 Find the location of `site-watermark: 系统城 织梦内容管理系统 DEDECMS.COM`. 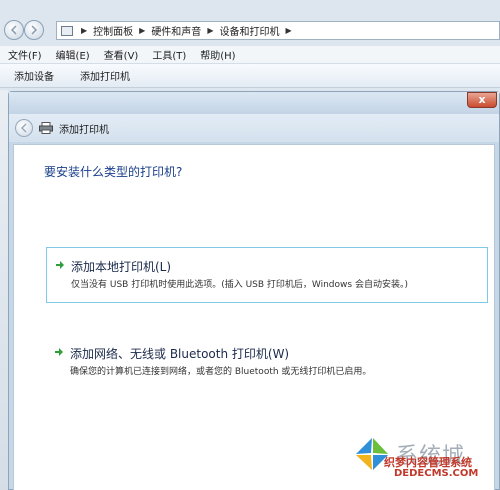

site-watermark: 系统城 织梦内容管理系统 DEDECMS.COM is located at coordinates (425, 461).